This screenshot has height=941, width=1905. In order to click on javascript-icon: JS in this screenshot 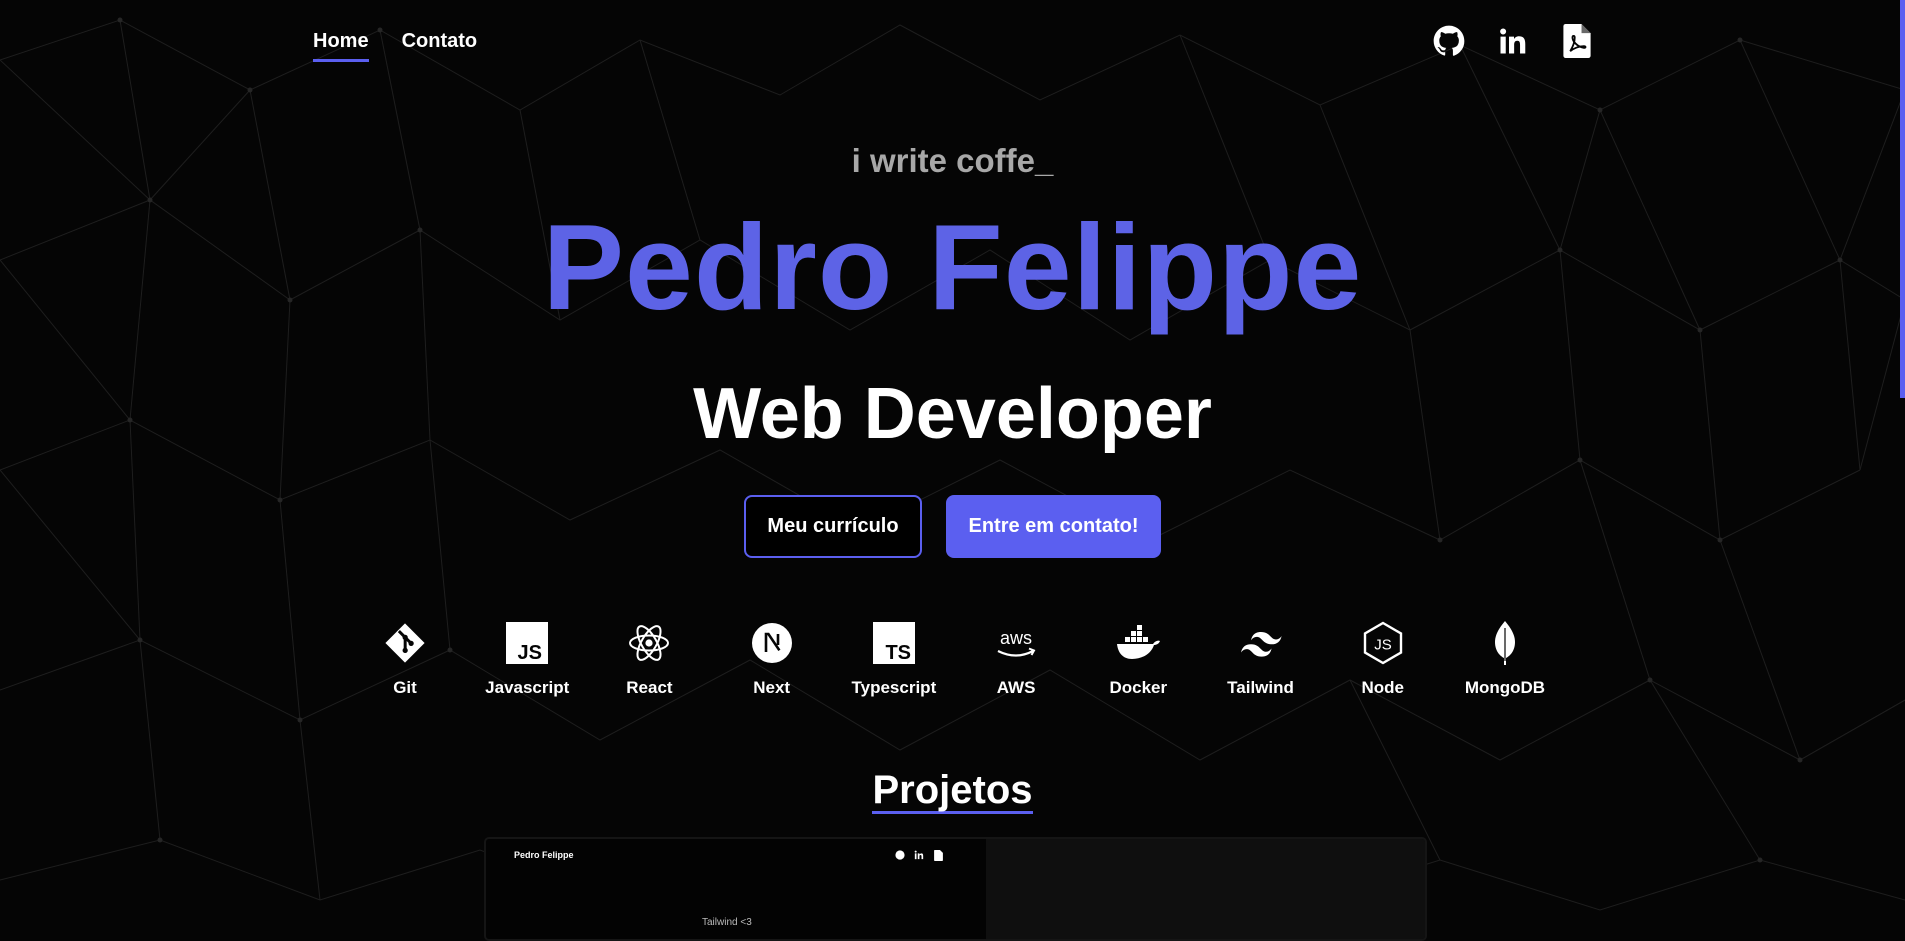, I will do `click(527, 643)`.